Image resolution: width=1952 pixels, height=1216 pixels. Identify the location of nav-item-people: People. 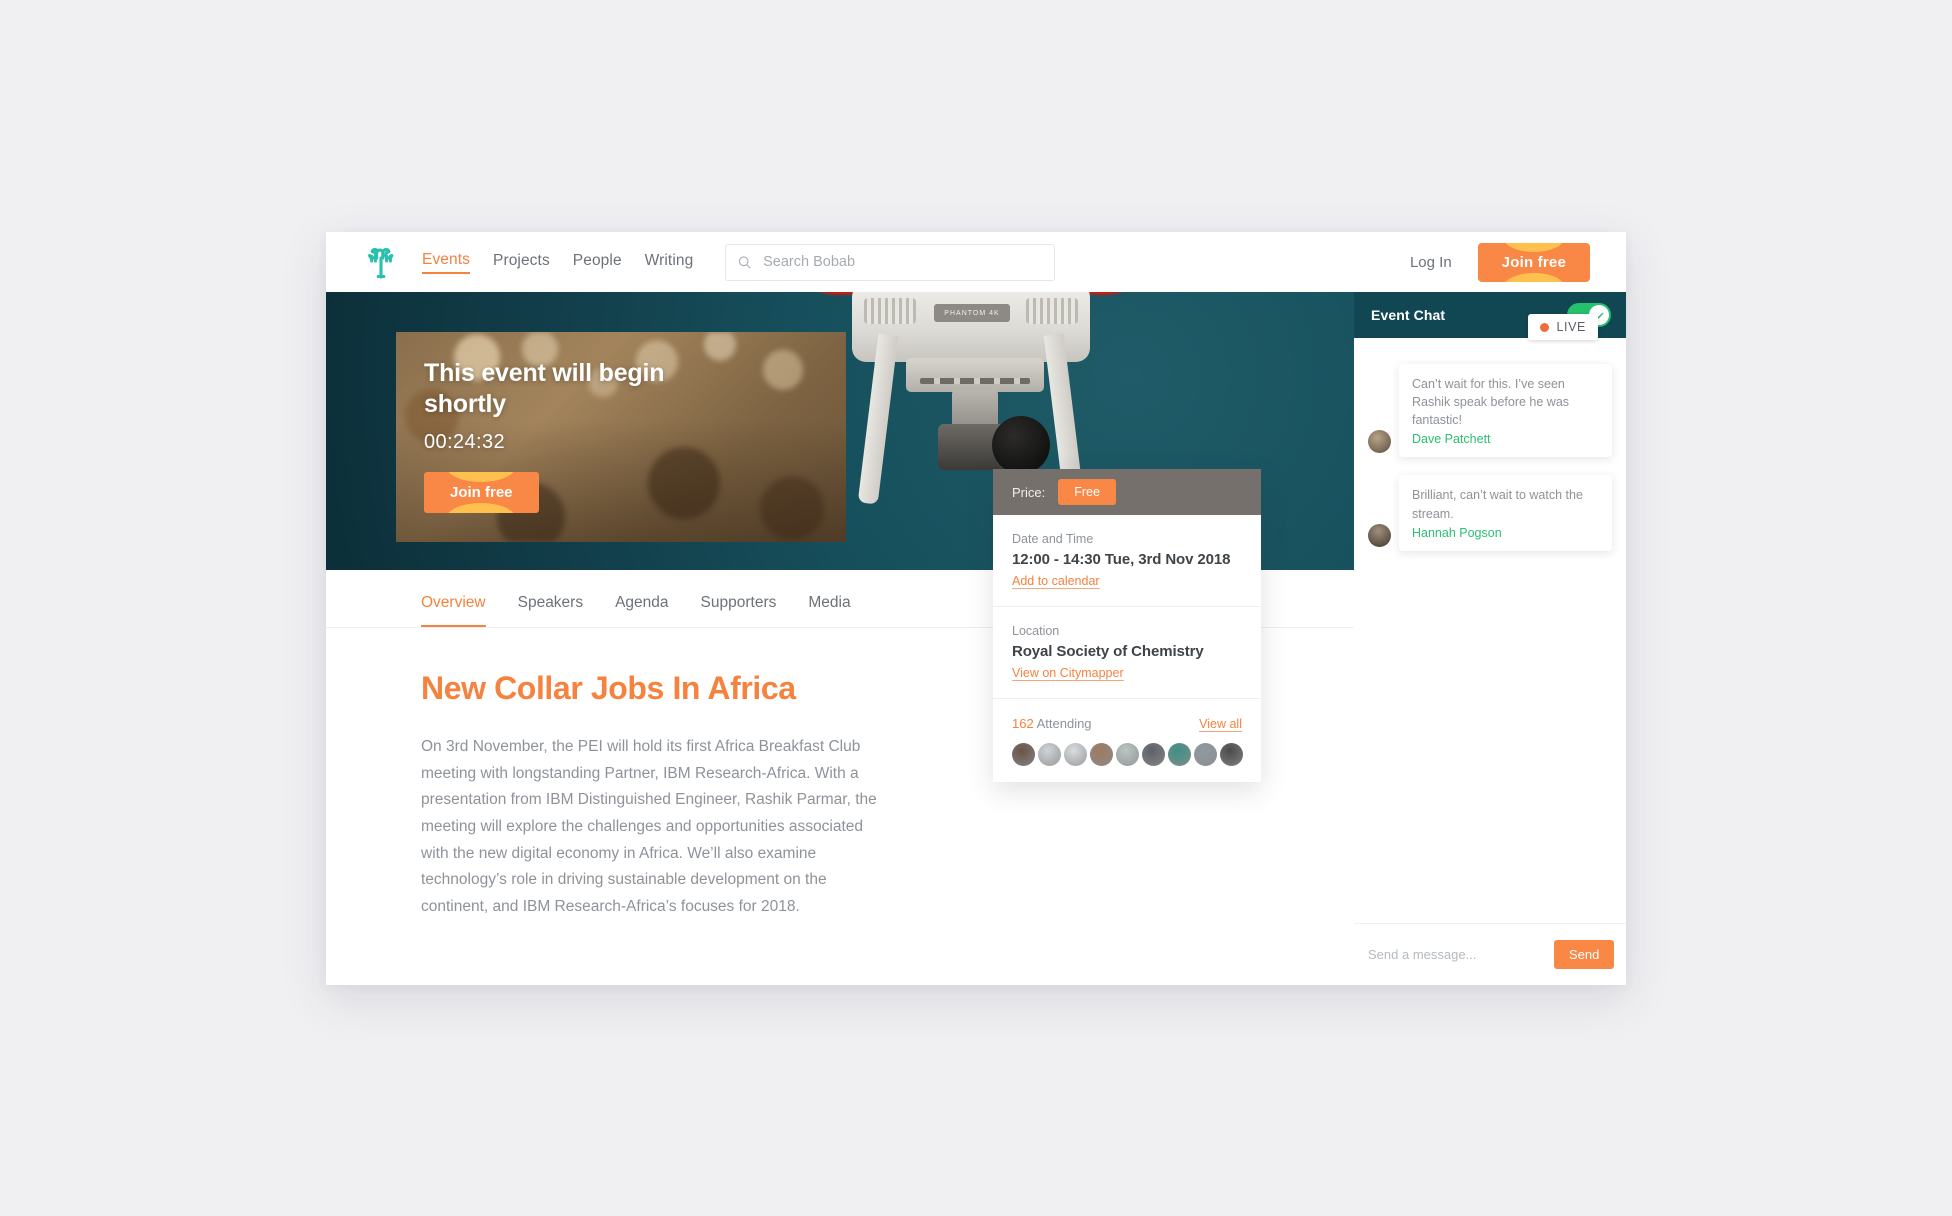
(597, 262).